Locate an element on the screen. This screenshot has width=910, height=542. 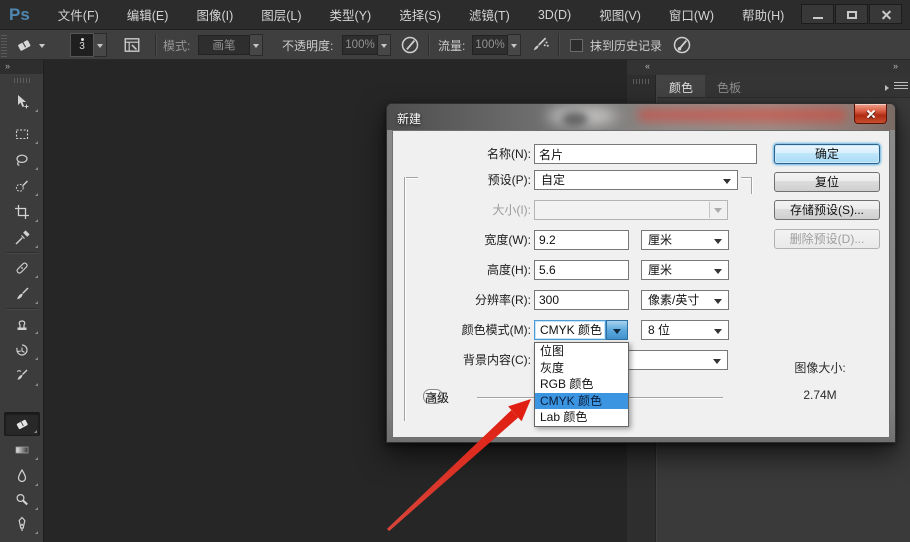
list-item-rgb: RGB 颜色 is located at coordinates (581, 384).